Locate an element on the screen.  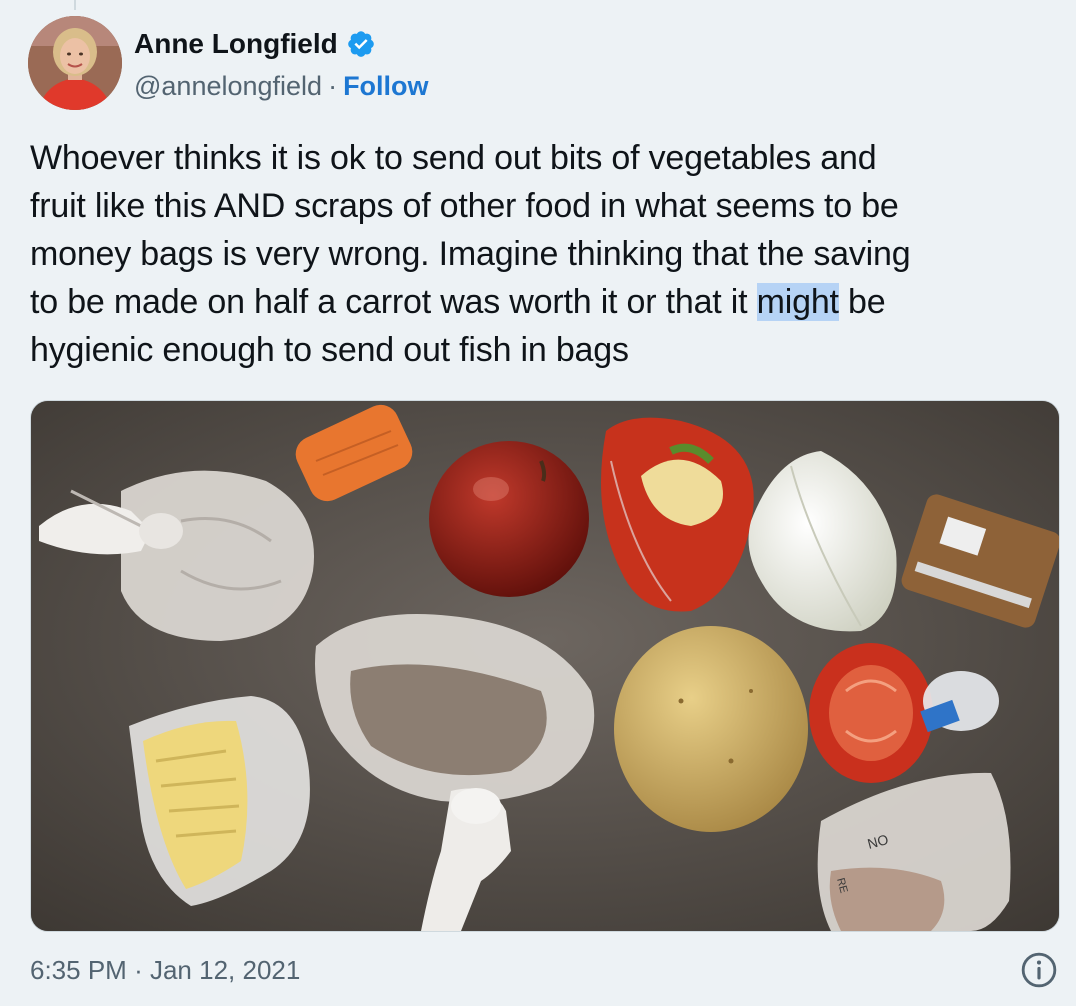
tweet-date: Jan 12, 2021 is located at coordinates (225, 969).